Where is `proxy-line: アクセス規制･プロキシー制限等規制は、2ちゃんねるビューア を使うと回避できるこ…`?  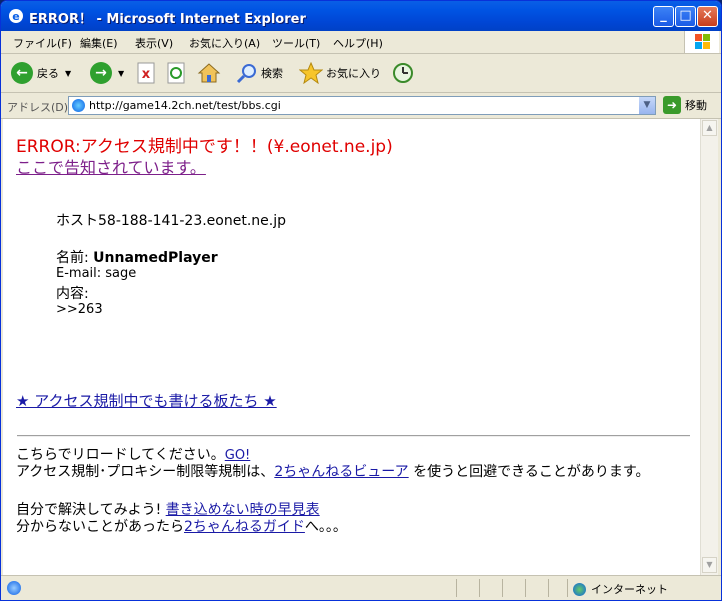
proxy-line: アクセス規制･プロキシー制限等規制は、2ちゃんねるビューア を使うと回避できるこ… is located at coordinates (332, 471).